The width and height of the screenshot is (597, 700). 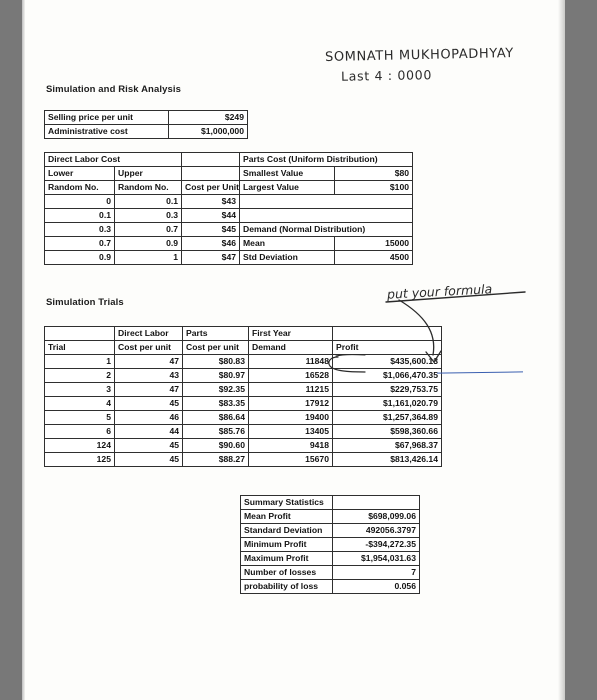 What do you see at coordinates (211, 159) in the screenshot?
I see `spacer-cell` at bounding box center [211, 159].